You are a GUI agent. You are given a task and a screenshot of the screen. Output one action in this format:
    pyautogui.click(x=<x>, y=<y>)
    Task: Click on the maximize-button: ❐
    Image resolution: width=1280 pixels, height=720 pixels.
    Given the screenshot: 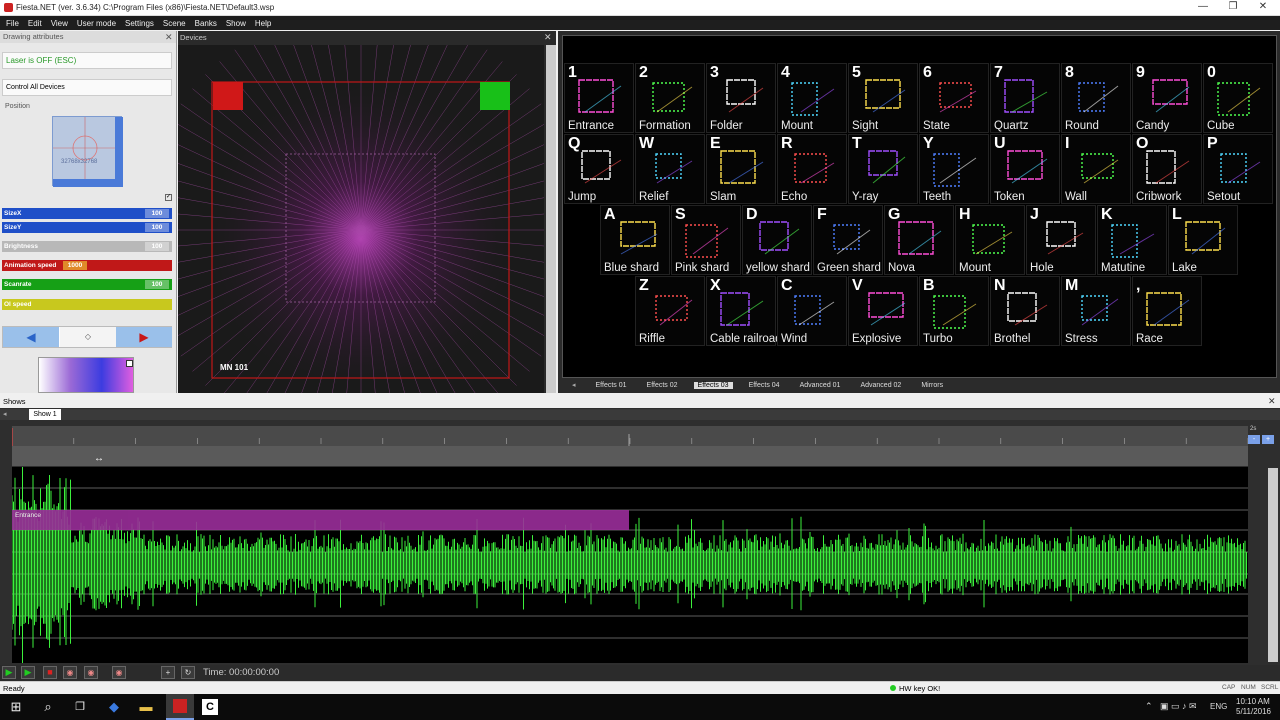 What is the action you would take?
    pyautogui.click(x=1233, y=7)
    